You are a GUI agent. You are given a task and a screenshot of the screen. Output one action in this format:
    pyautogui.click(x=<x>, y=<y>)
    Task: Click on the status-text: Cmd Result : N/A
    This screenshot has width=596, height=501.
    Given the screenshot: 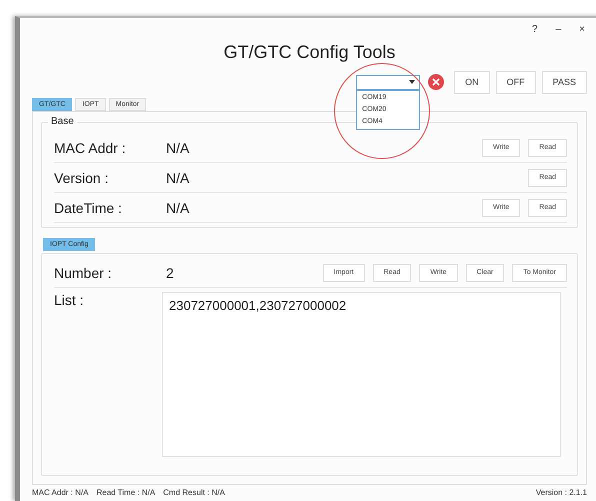 What is the action you would take?
    pyautogui.click(x=194, y=492)
    